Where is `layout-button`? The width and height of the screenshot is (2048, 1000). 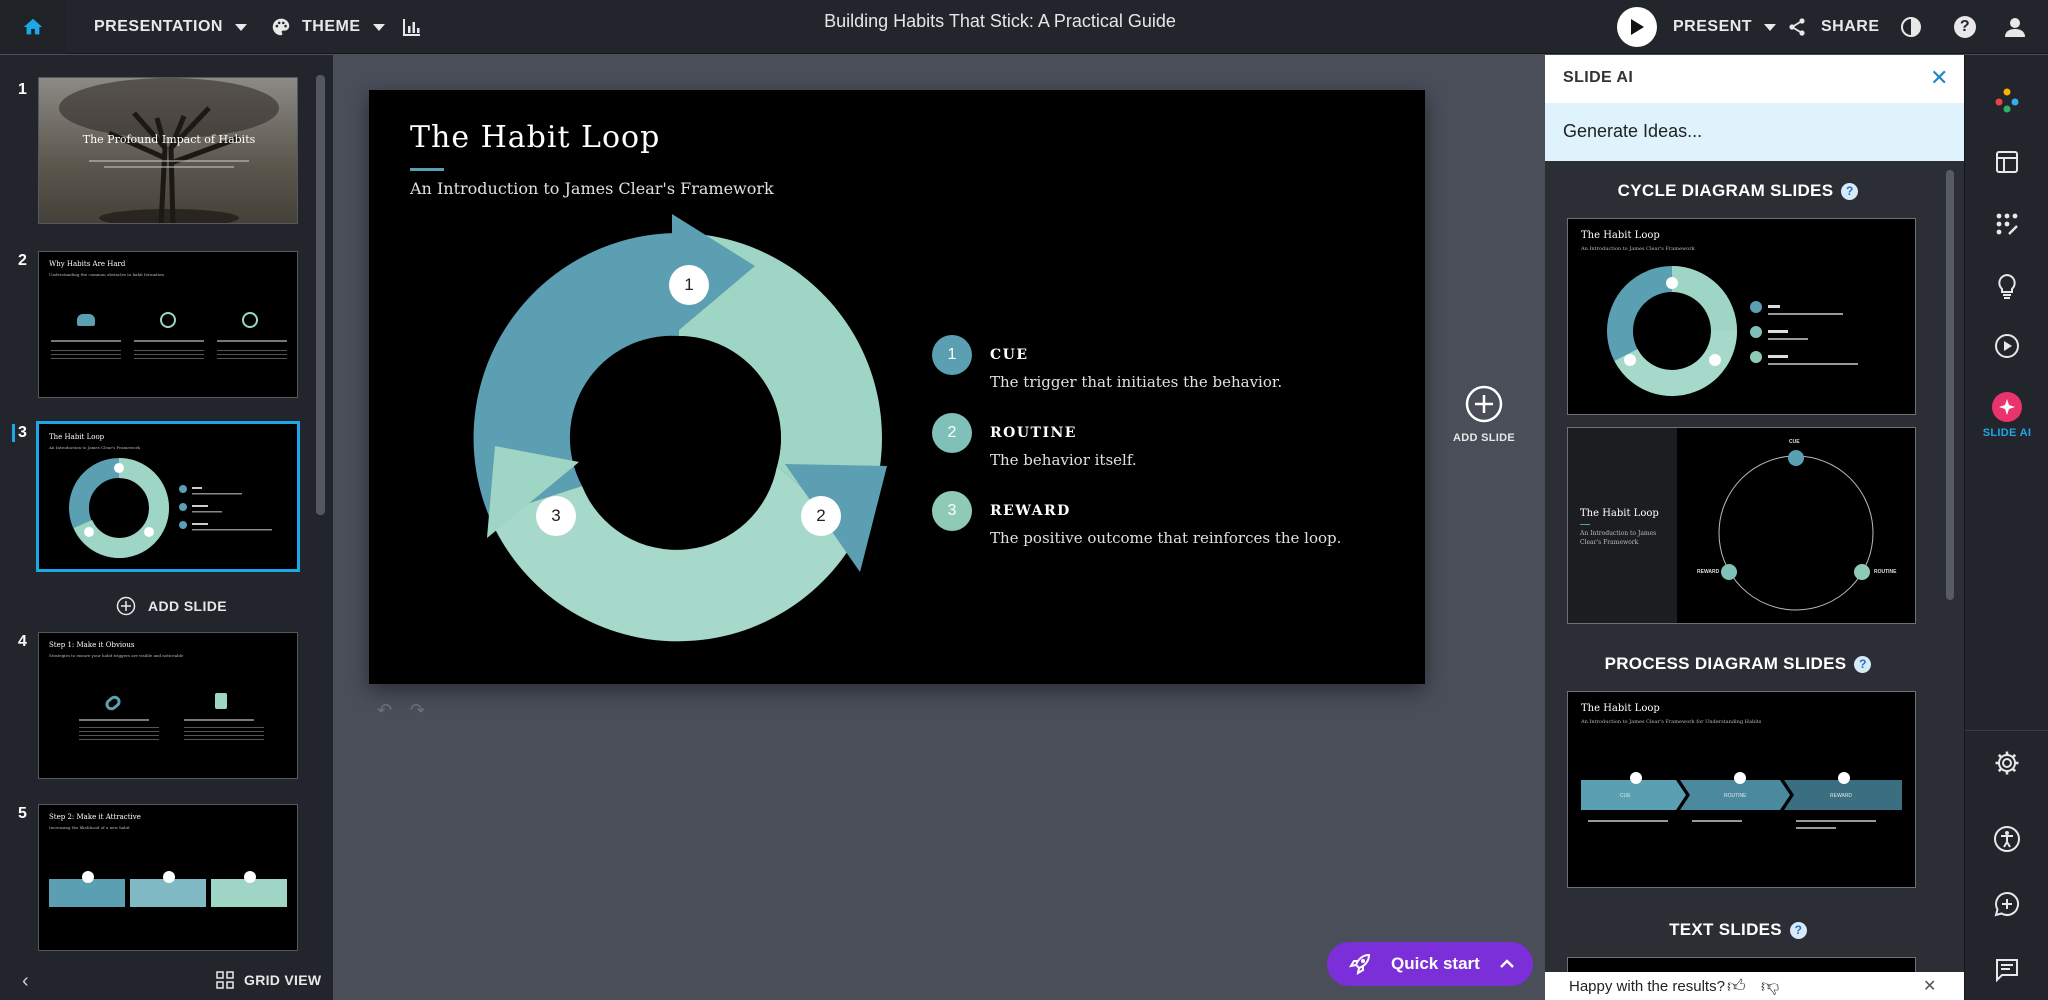
layout-button is located at coordinates (2006, 162).